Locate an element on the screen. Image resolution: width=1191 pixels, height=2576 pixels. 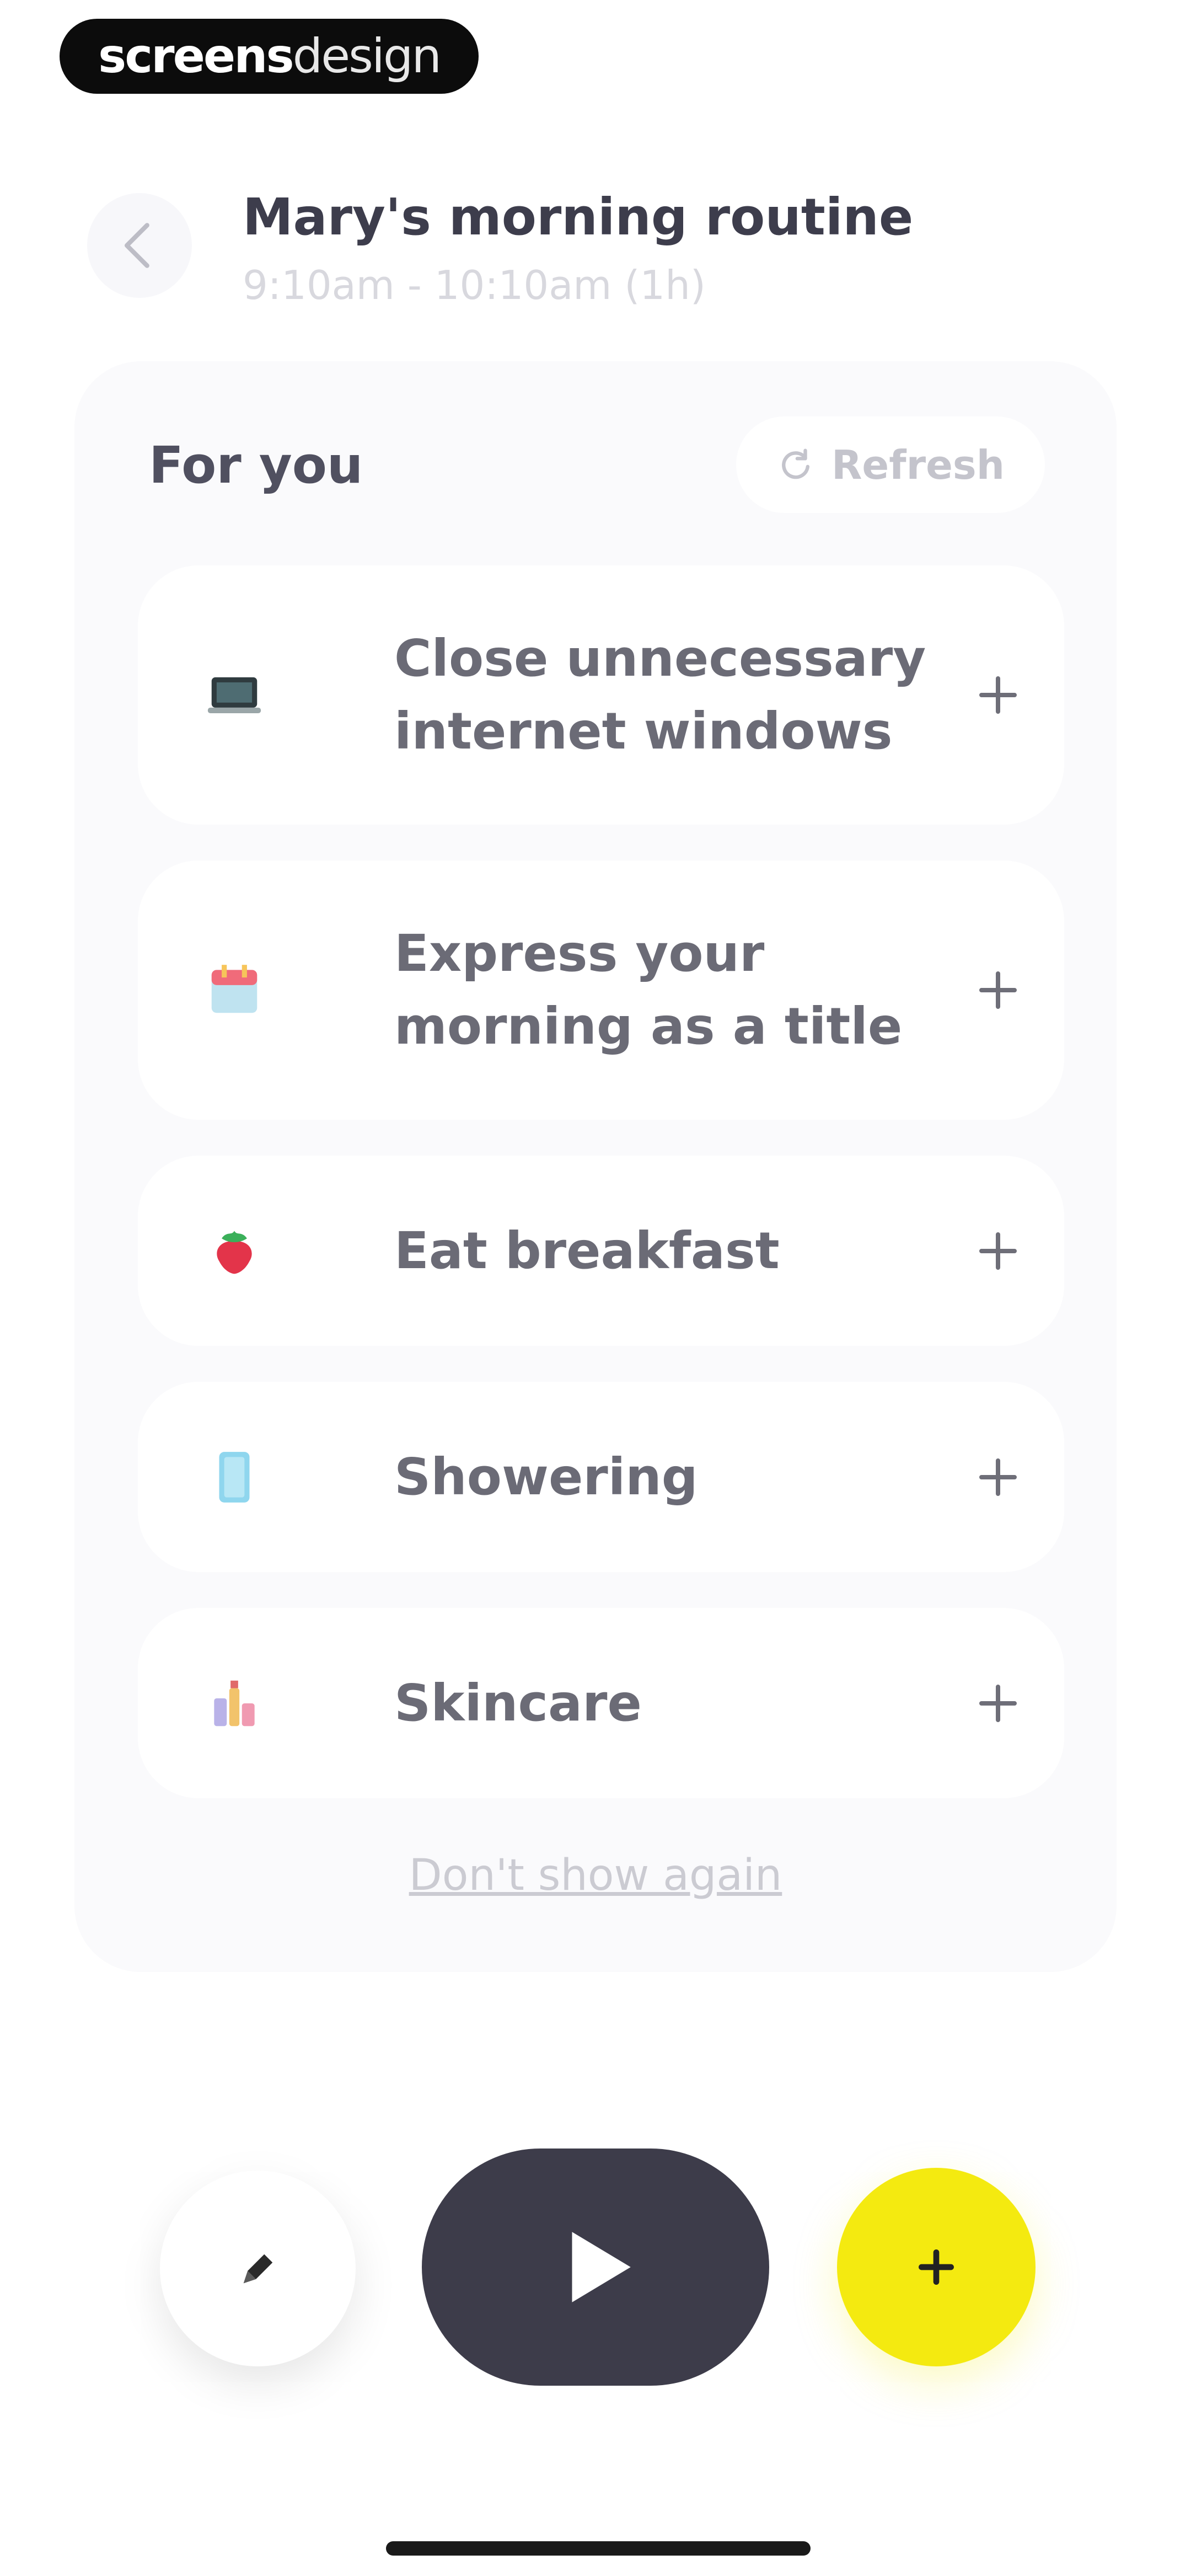
suggestion-card-eat-breakfast: Eat breakfast is located at coordinates (601, 1251).